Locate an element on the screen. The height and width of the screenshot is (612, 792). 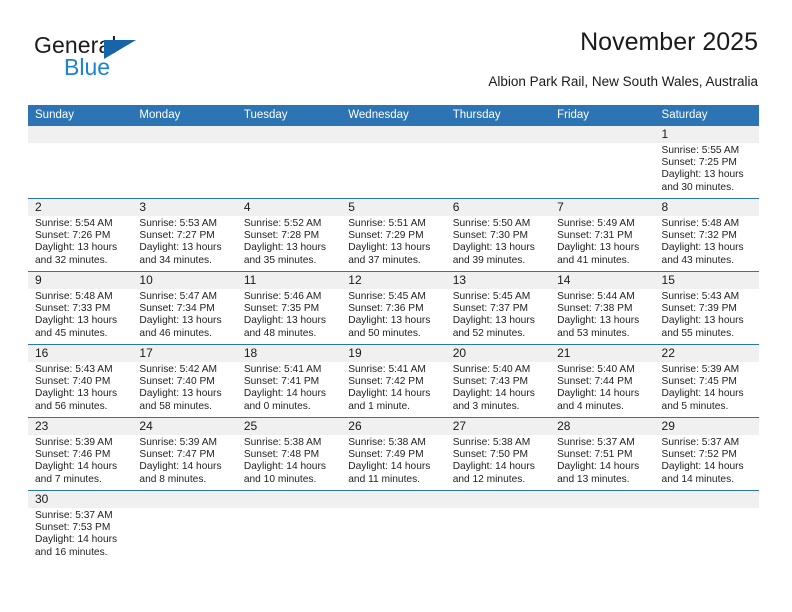
day-number: 28 is located at coordinates (564, 426).